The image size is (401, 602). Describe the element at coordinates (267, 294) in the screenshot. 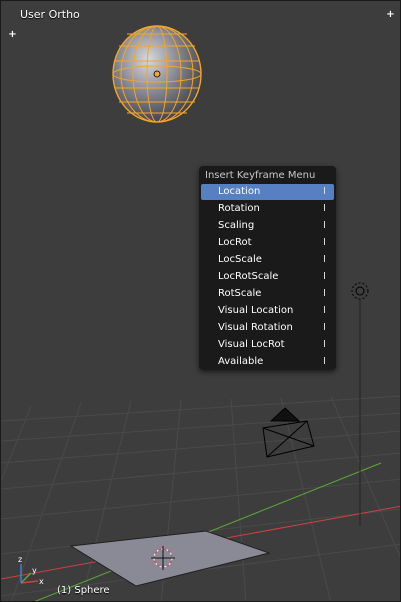

I see `menu-item-rotscale: RotScale I` at that location.